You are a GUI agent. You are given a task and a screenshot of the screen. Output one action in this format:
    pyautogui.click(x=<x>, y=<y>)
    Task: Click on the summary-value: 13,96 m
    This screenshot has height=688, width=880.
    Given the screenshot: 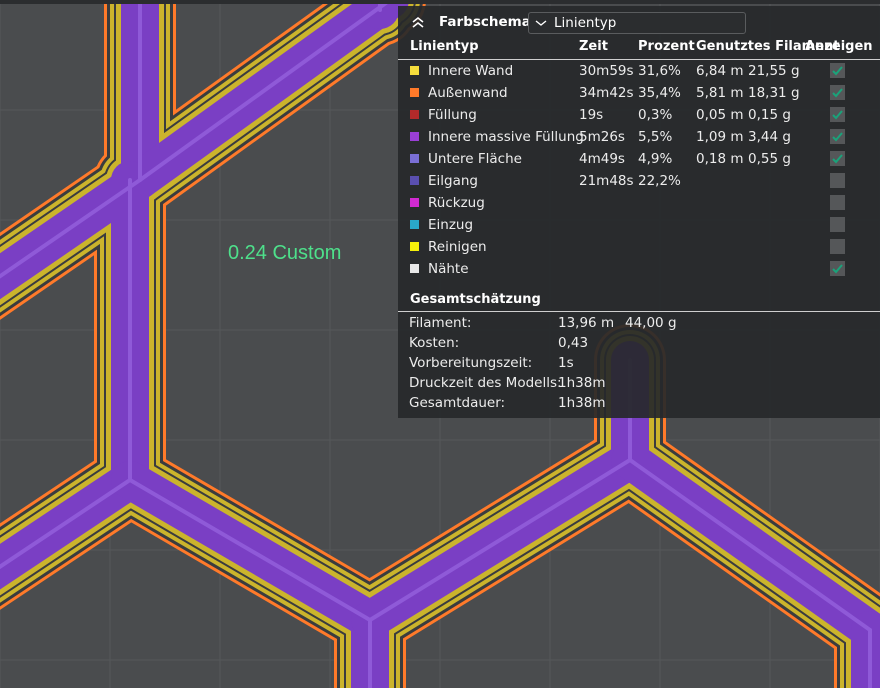 What is the action you would take?
    pyautogui.click(x=586, y=323)
    